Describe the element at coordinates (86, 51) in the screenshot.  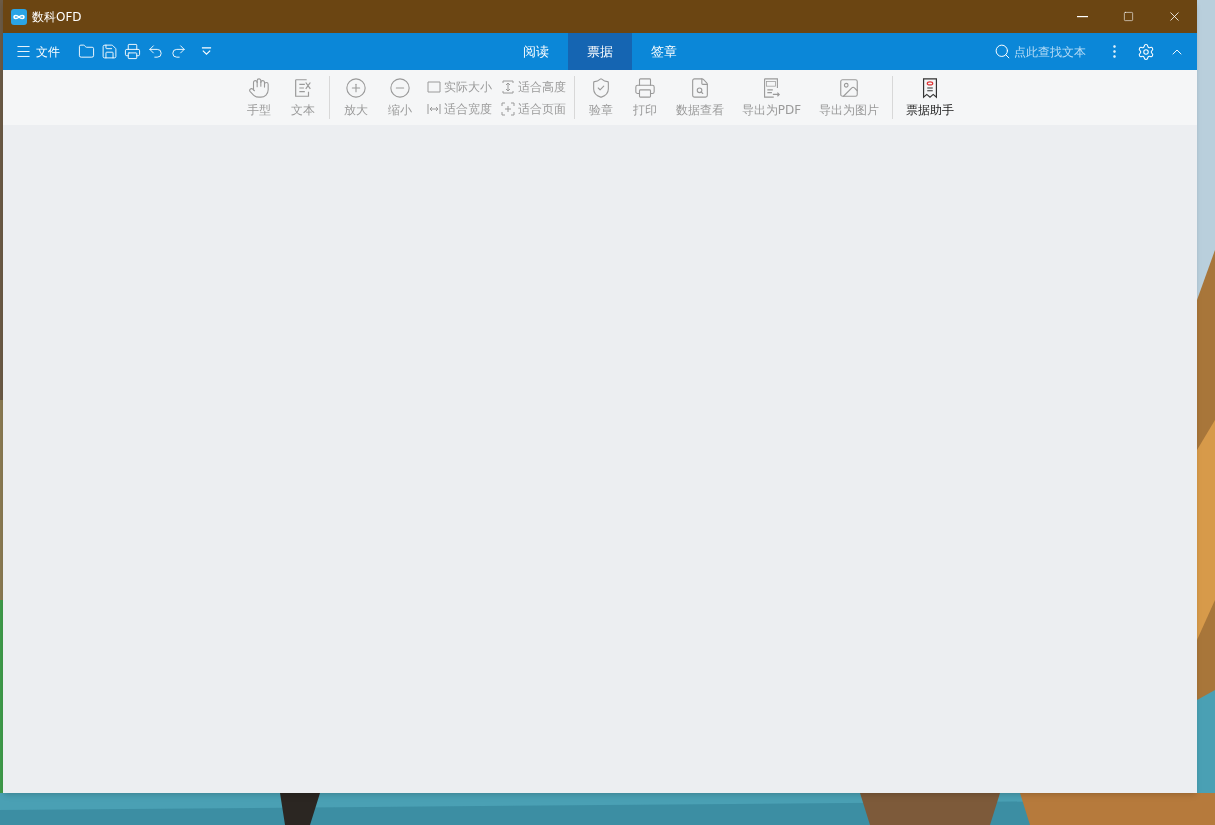
I see `open-folder-icon` at that location.